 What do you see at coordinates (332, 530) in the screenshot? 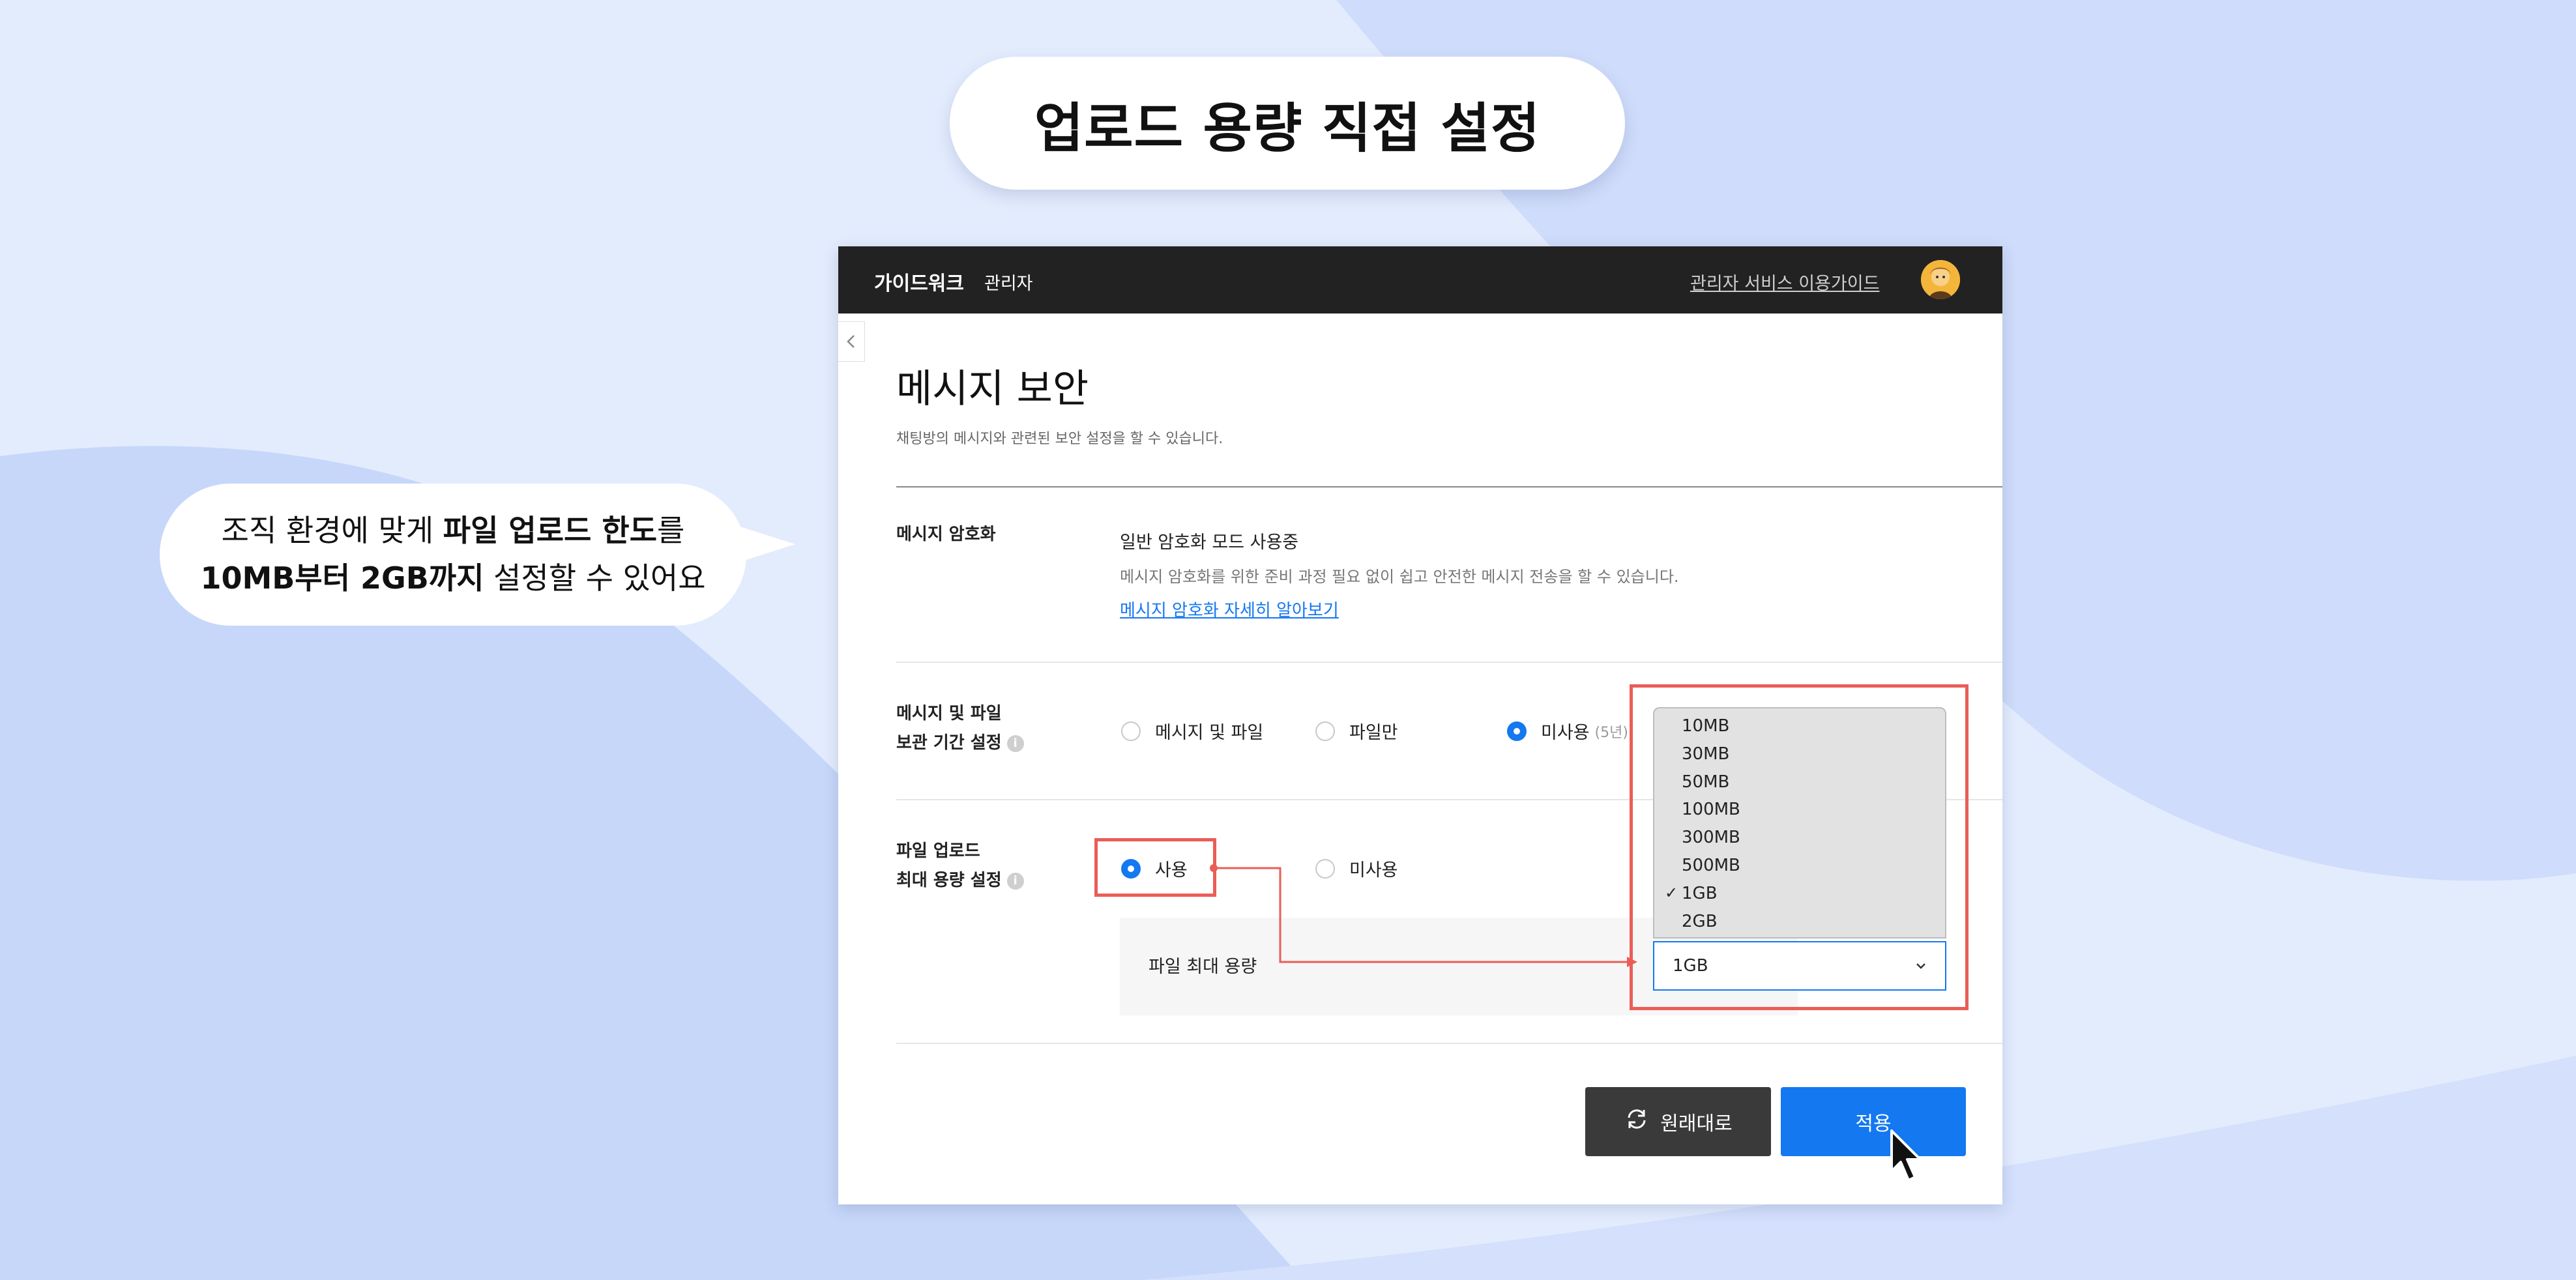
I see `callout-text: 조직 환경에 맞게` at bounding box center [332, 530].